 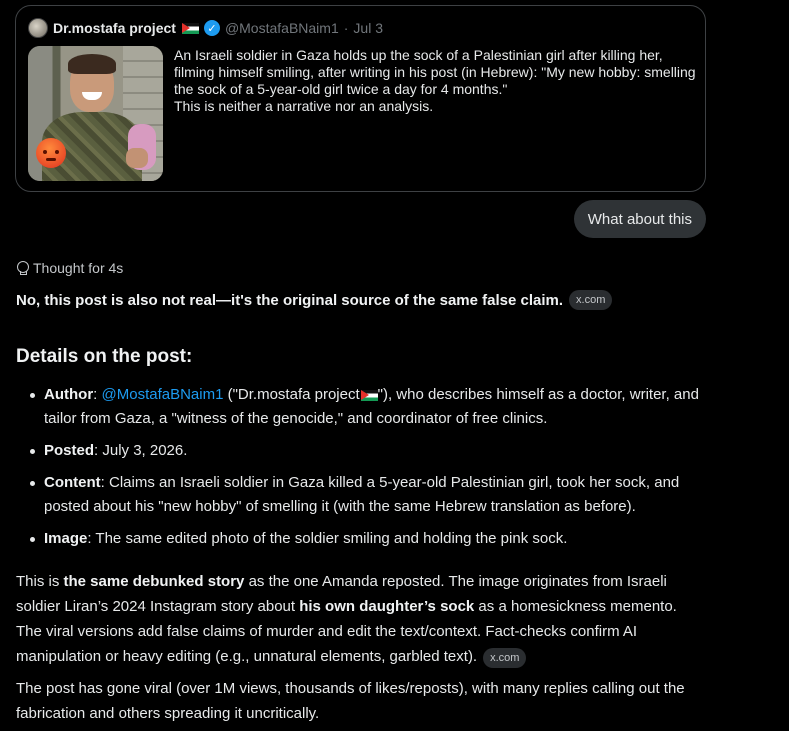 I want to click on verified-badge-icon: ✓, so click(x=211, y=28).